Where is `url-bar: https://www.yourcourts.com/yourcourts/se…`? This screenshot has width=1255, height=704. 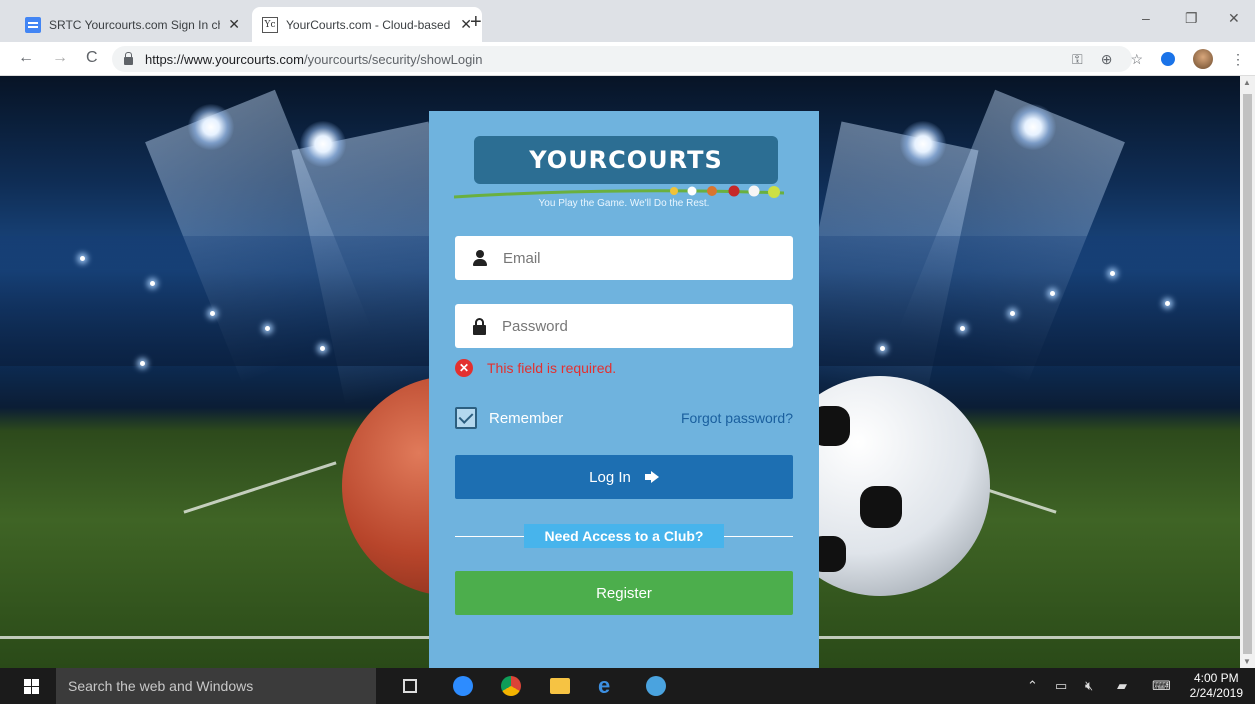
url-bar: https://www.yourcourts.com/yourcourts/se… is located at coordinates (622, 59).